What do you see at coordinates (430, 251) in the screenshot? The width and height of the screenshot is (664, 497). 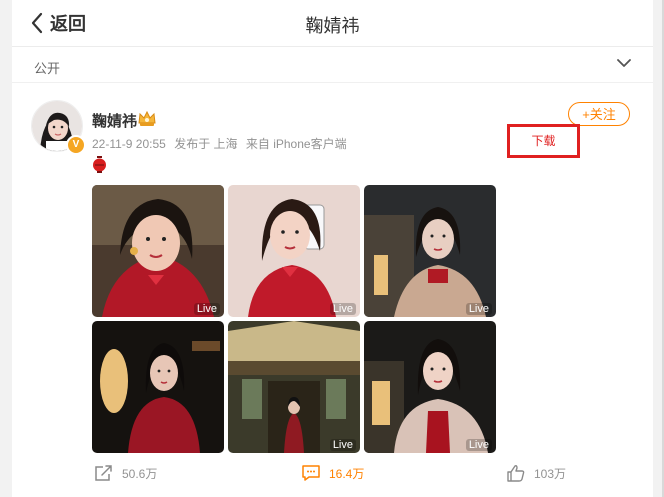 I see `photo-3: Live` at bounding box center [430, 251].